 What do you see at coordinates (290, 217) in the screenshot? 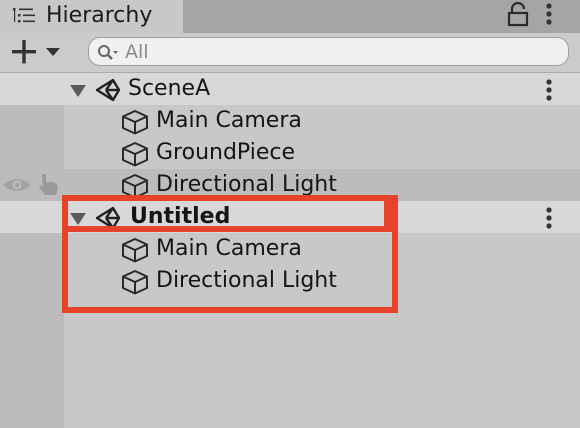
I see `scene-header-untitled: Untitled` at bounding box center [290, 217].